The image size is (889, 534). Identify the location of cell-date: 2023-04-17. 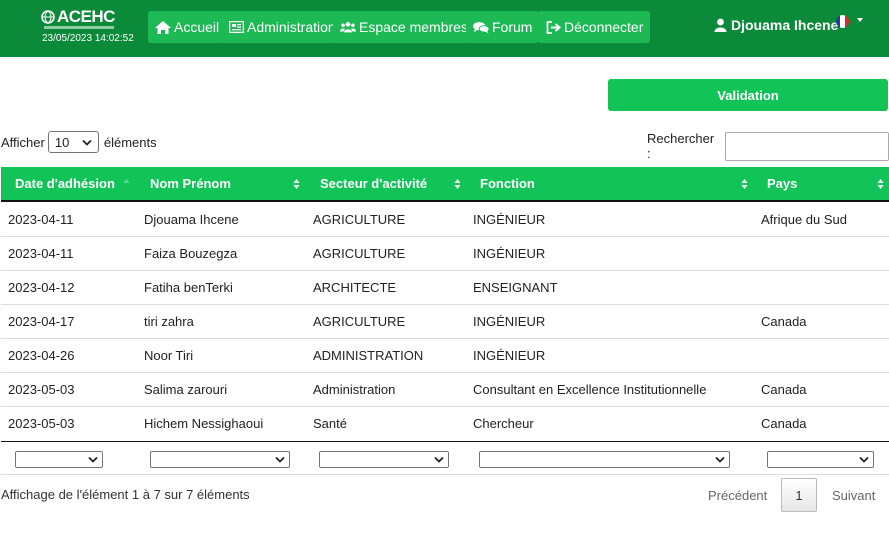
(41, 321).